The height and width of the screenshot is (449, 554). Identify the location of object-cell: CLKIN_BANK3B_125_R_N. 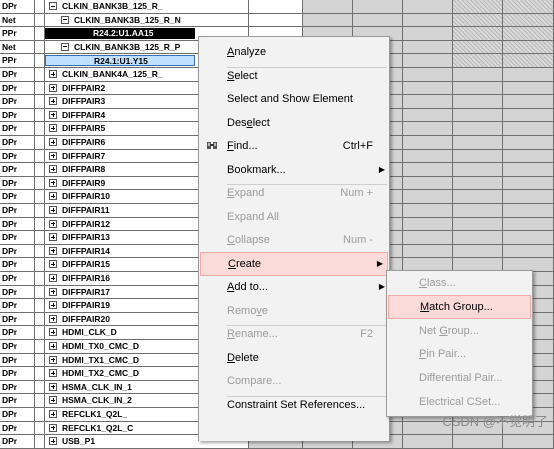
(147, 20).